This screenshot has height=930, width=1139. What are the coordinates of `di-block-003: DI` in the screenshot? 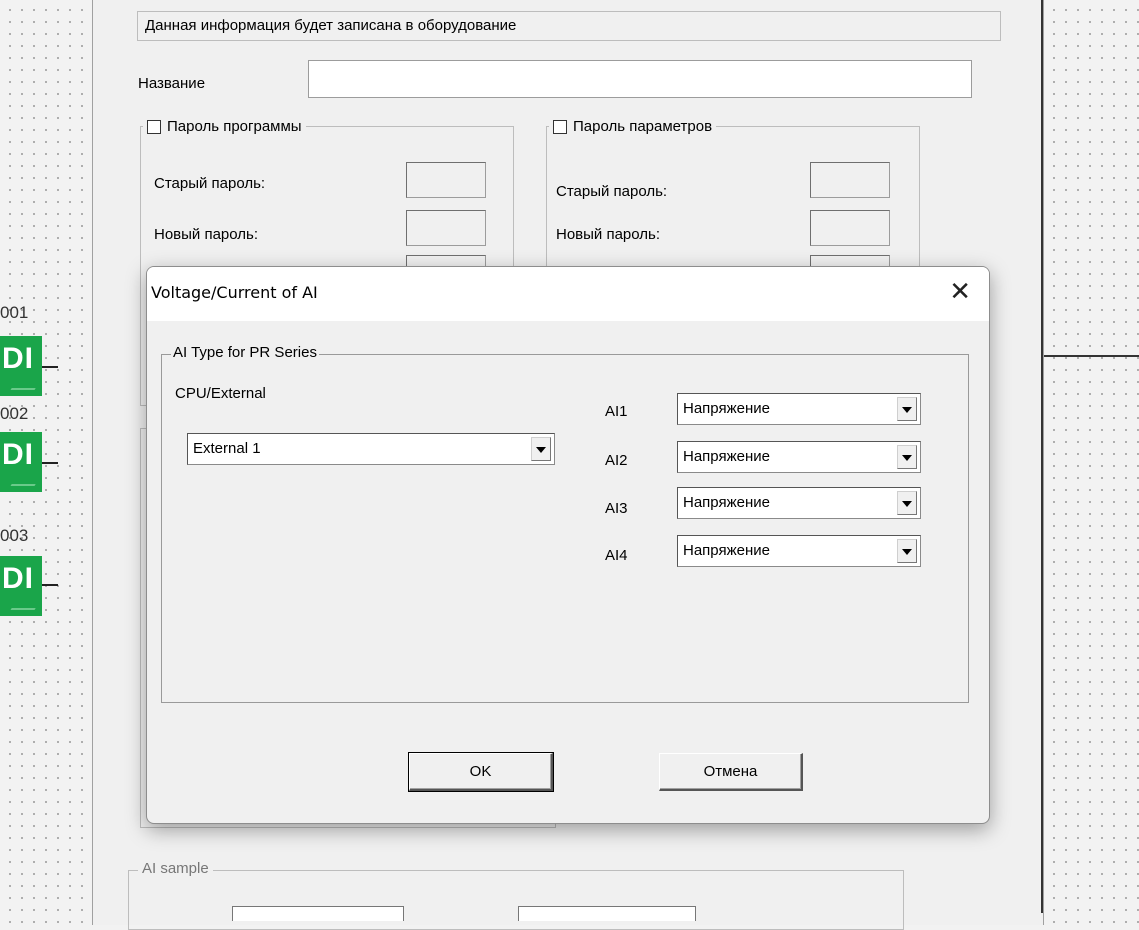 It's located at (21, 586).